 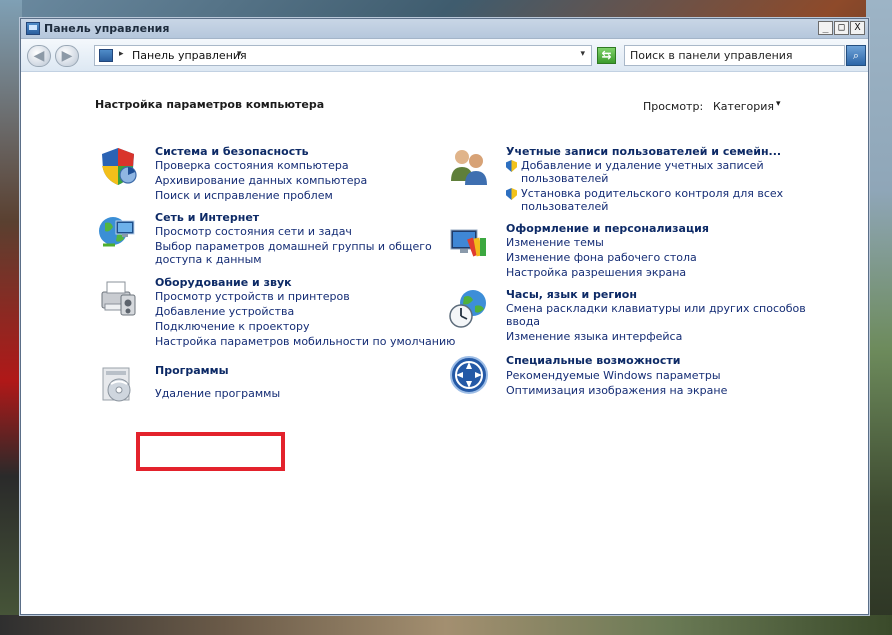 What do you see at coordinates (555, 242) in the screenshot?
I see `link-change-theme: Изменение темы` at bounding box center [555, 242].